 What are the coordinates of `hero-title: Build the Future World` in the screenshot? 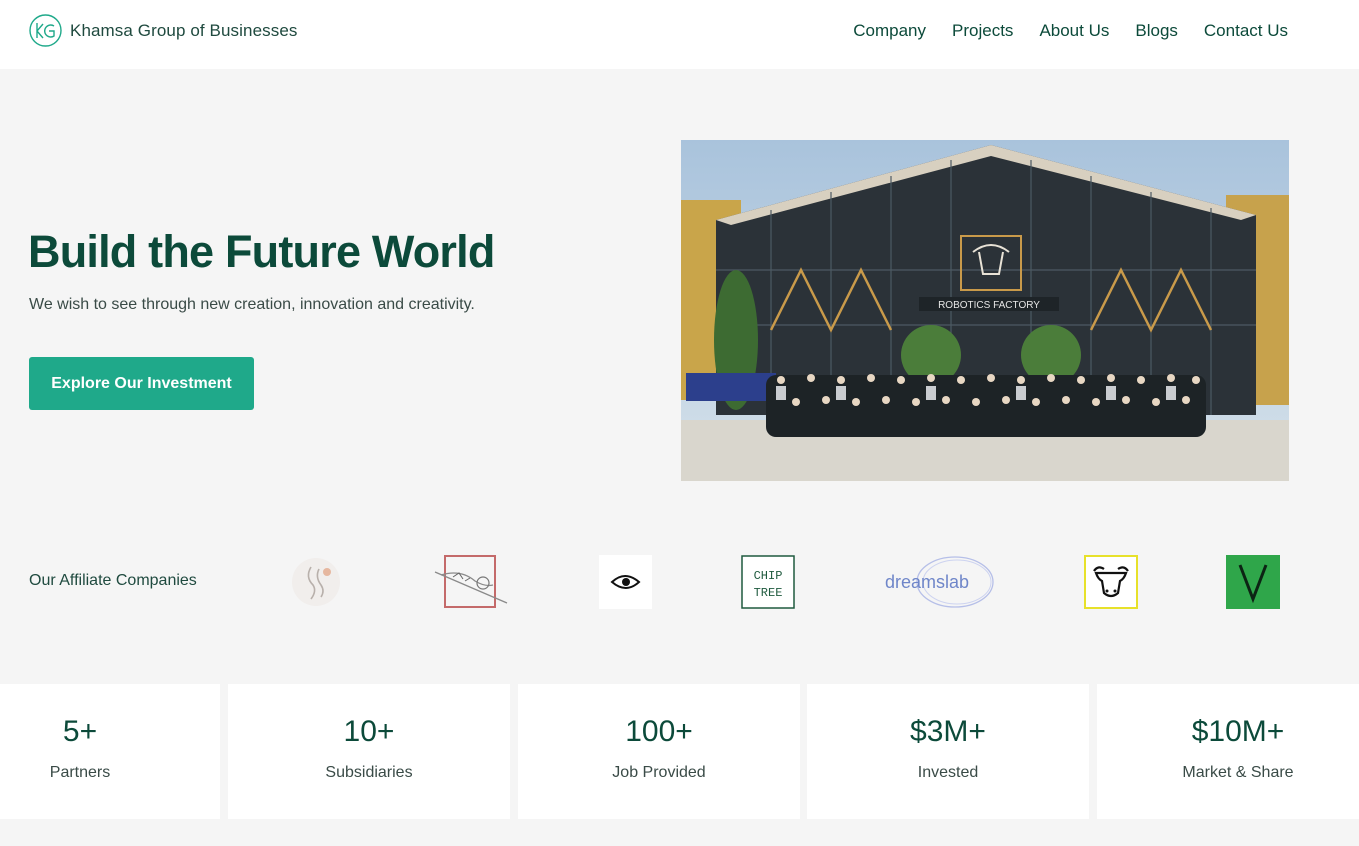 It's located at (261, 251).